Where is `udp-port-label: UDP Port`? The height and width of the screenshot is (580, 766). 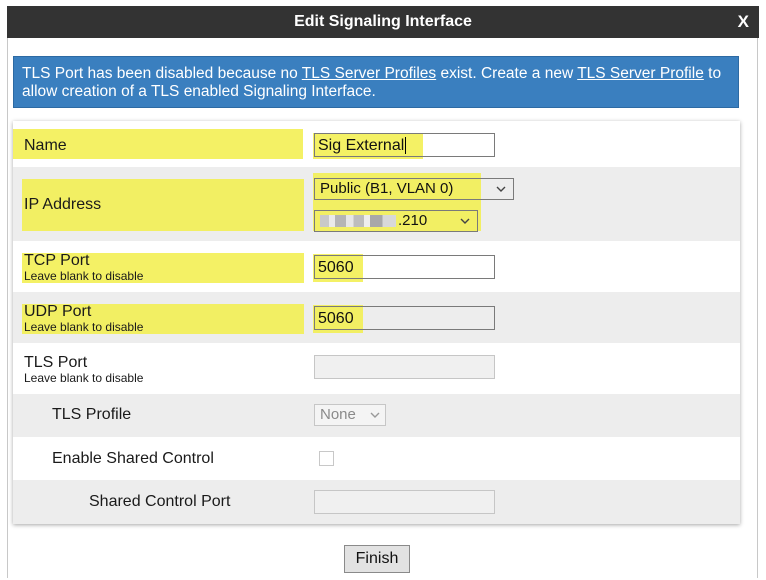 udp-port-label: UDP Port is located at coordinates (58, 311).